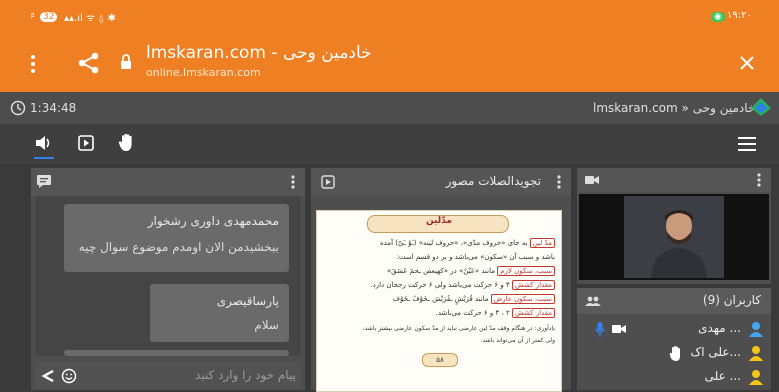 This screenshot has height=392, width=779. What do you see at coordinates (259, 53) in the screenshot?
I see `page-title: lmskaran.com - خادمین وحی` at bounding box center [259, 53].